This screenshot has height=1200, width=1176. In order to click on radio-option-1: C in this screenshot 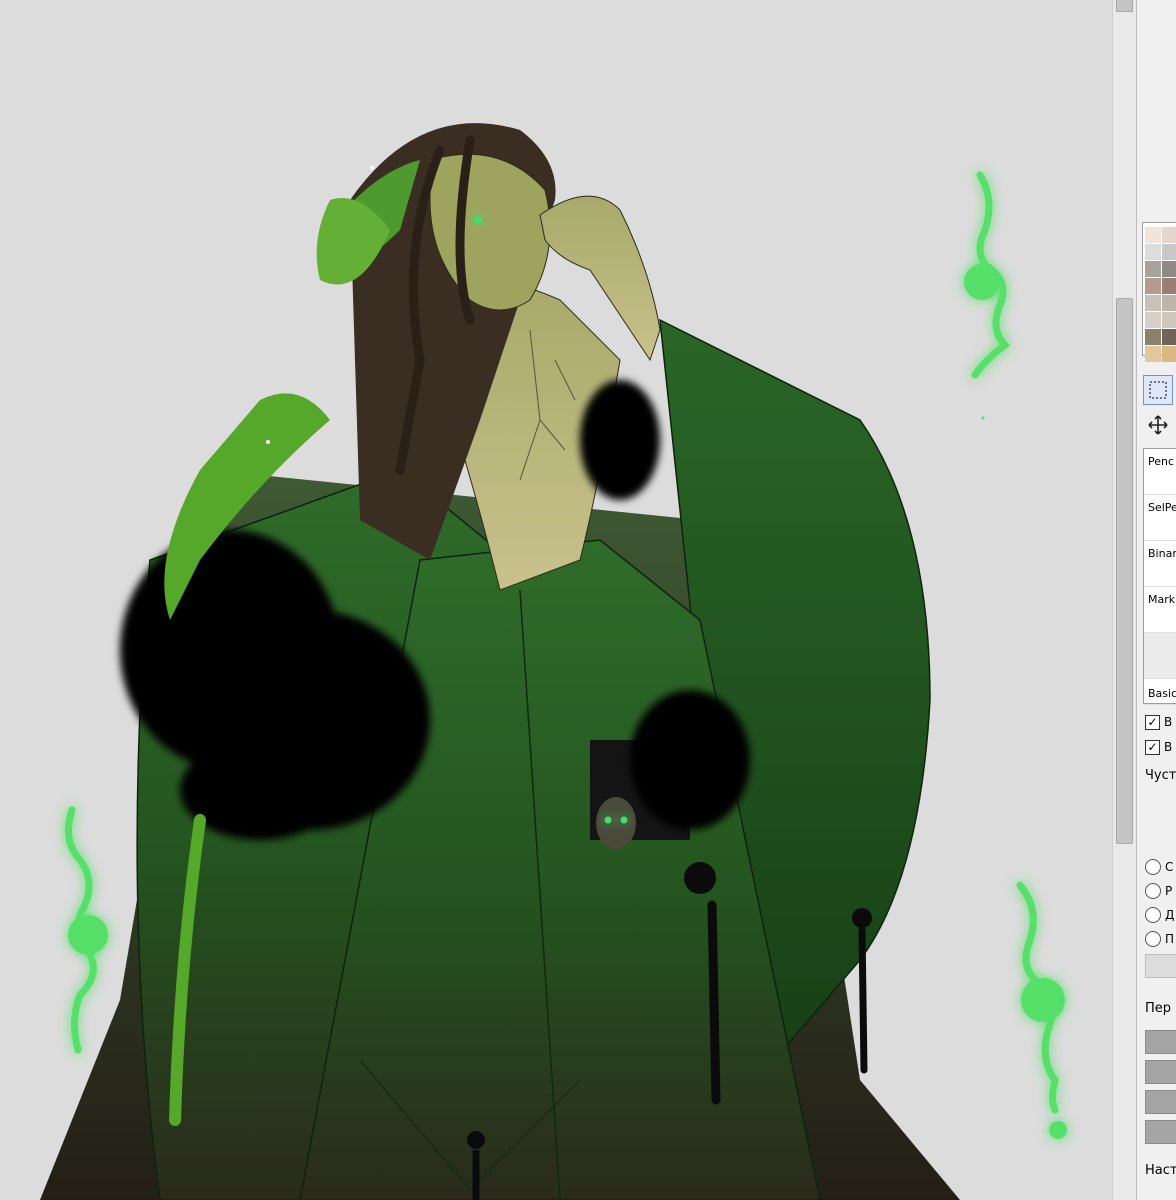, I will do `click(1159, 867)`.